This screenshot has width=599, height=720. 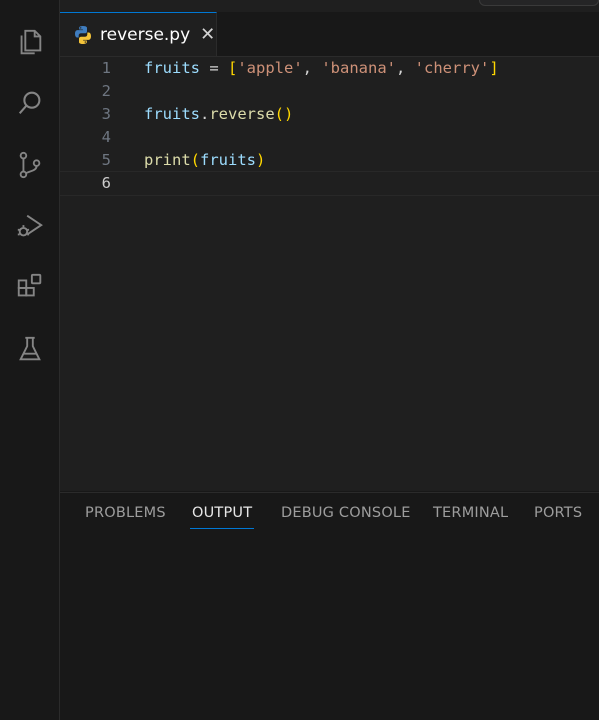 What do you see at coordinates (106, 183) in the screenshot?
I see `line-number: 6` at bounding box center [106, 183].